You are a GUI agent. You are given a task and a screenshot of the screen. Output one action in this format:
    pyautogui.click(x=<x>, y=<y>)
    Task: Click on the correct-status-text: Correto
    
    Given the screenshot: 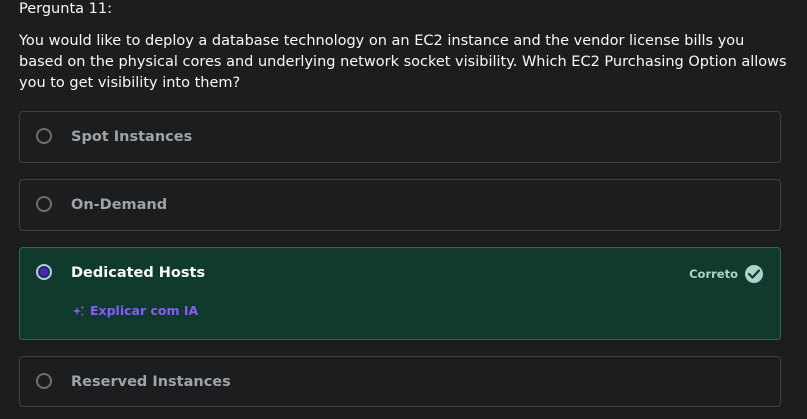 What is the action you would take?
    pyautogui.click(x=713, y=274)
    